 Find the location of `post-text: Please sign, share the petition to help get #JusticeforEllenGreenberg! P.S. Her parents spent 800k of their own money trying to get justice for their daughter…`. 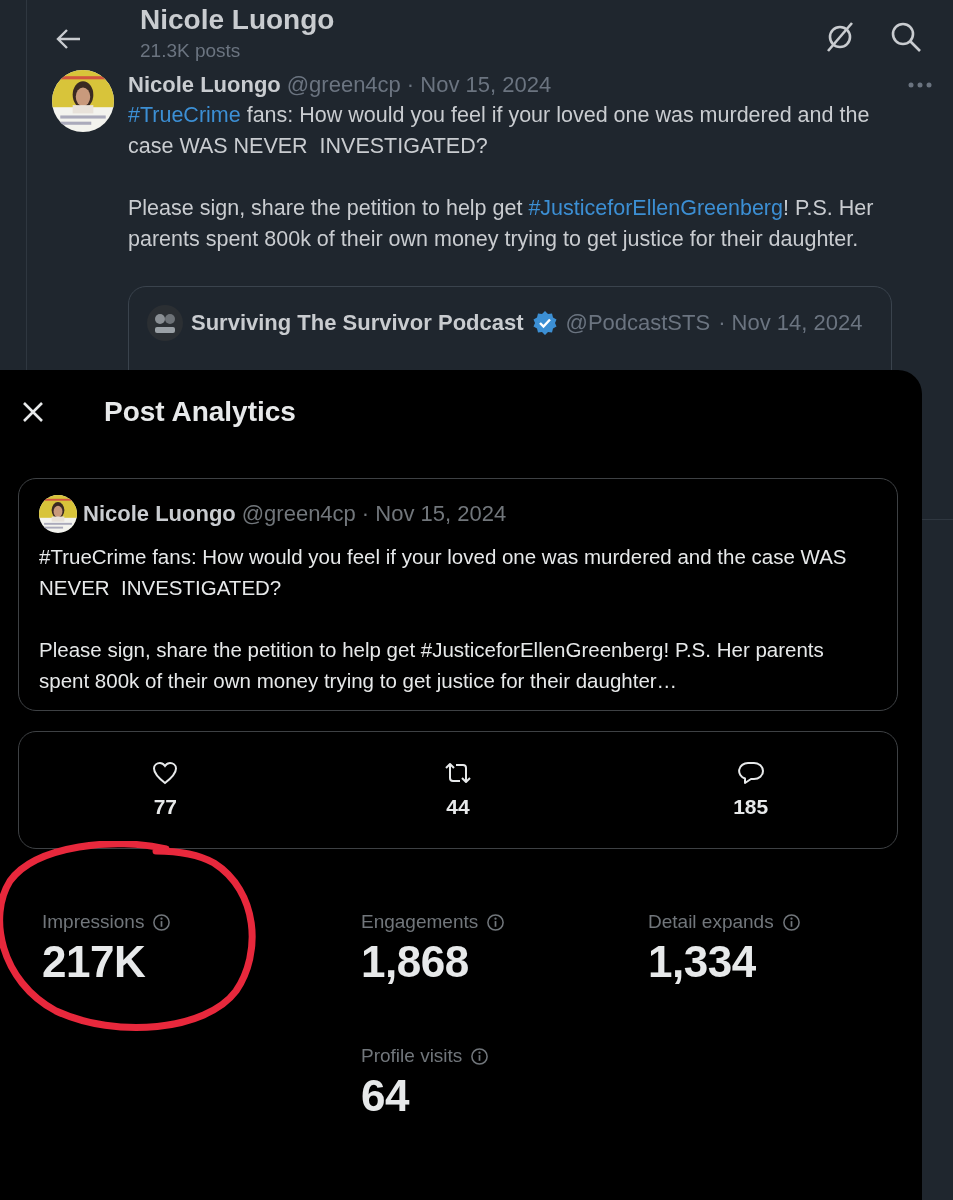

post-text: Please sign, share the petition to help get #JusticeforEllenGreenberg! P.S. Her parents spent 800k of their own money trying to get justice for their daughter… is located at coordinates (432, 665).